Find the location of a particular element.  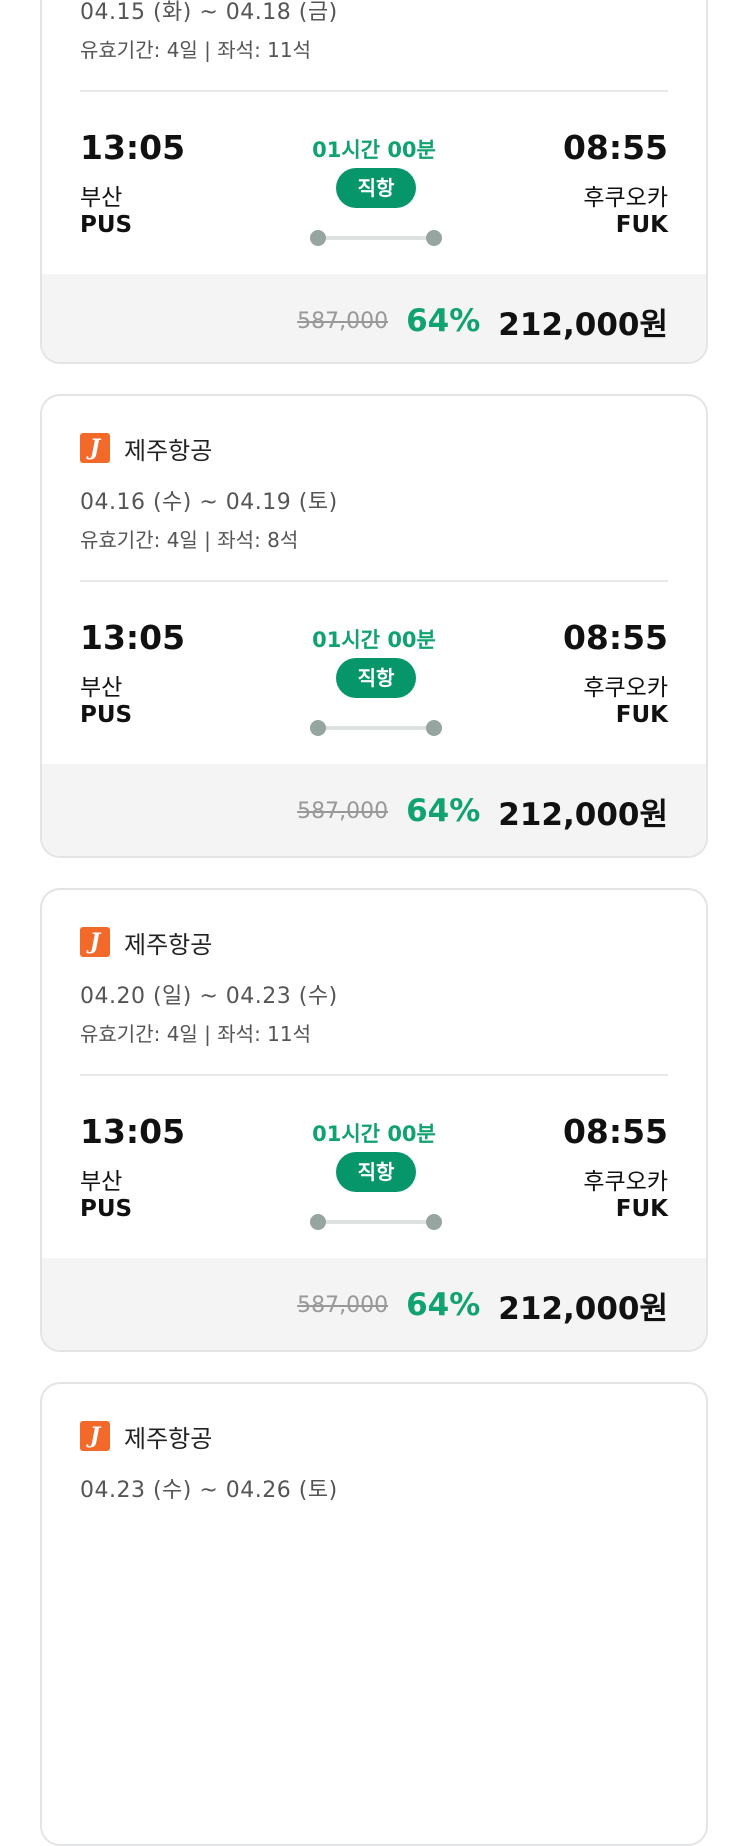

travel-dates: 04.23 (수) ~ 04.26 (토) is located at coordinates (209, 1490).